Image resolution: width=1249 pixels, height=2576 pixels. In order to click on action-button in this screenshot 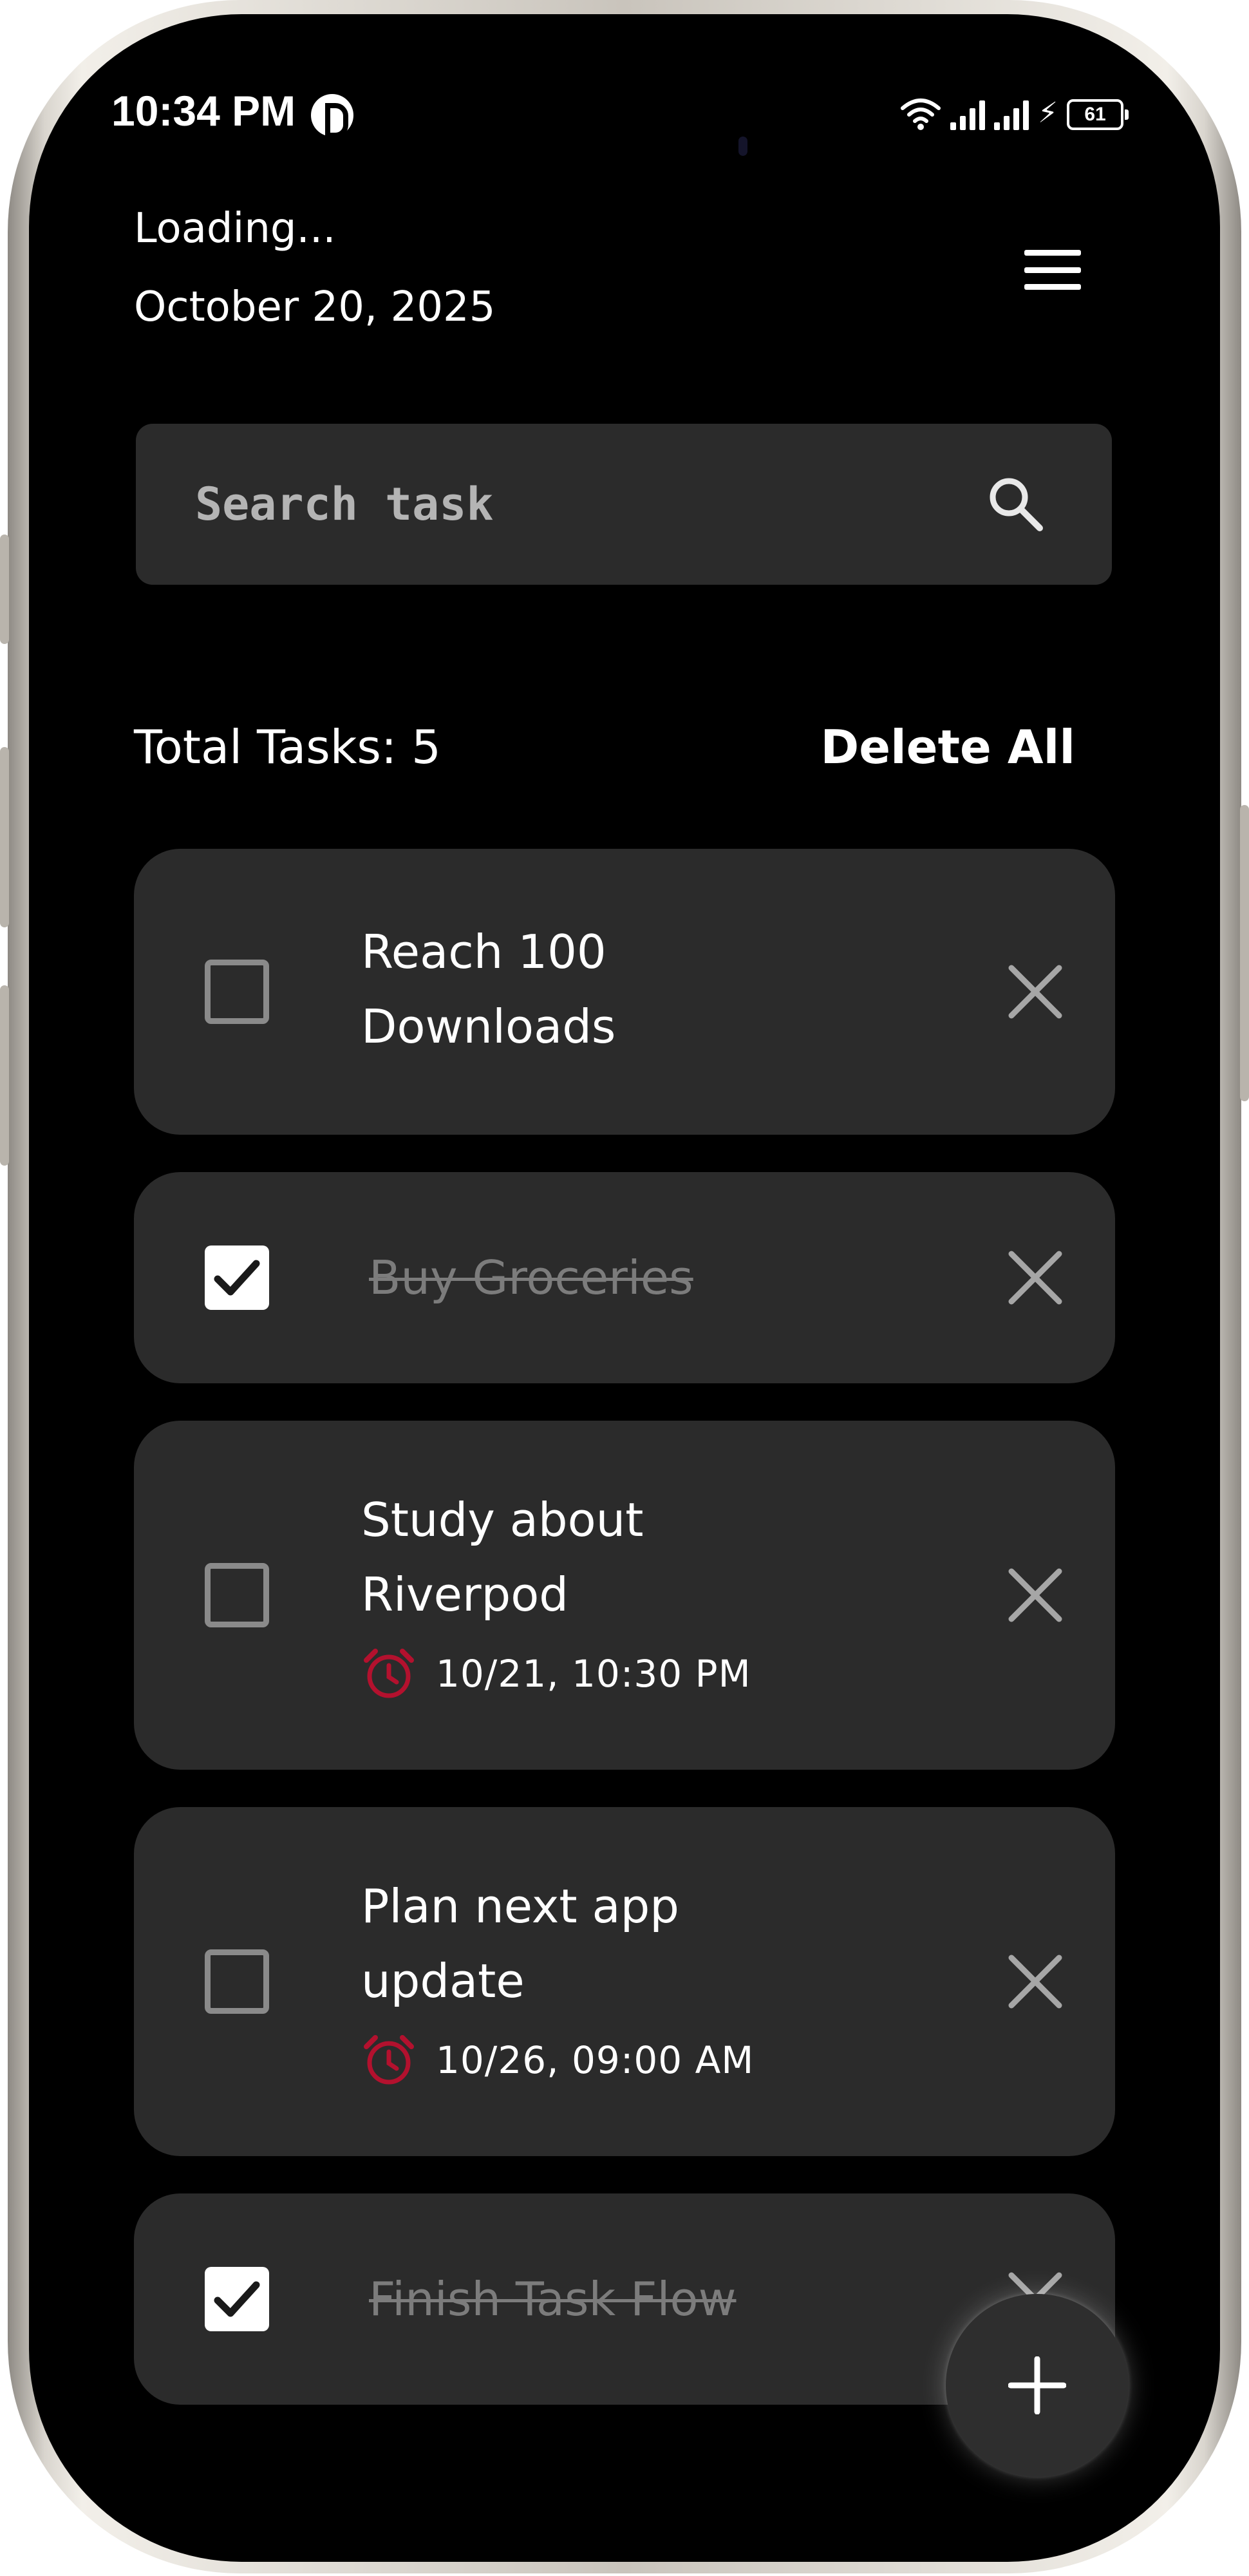, I will do `click(4, 1075)`.